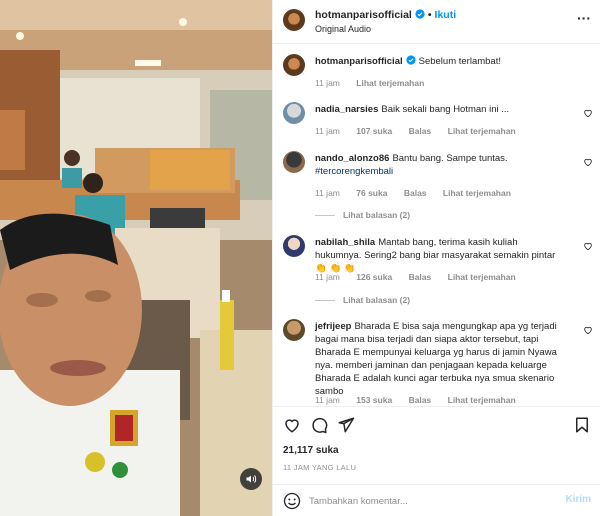 The width and height of the screenshot is (600, 516). Describe the element at coordinates (333, 326) in the screenshot. I see `comment-username: jefrijeep` at that location.